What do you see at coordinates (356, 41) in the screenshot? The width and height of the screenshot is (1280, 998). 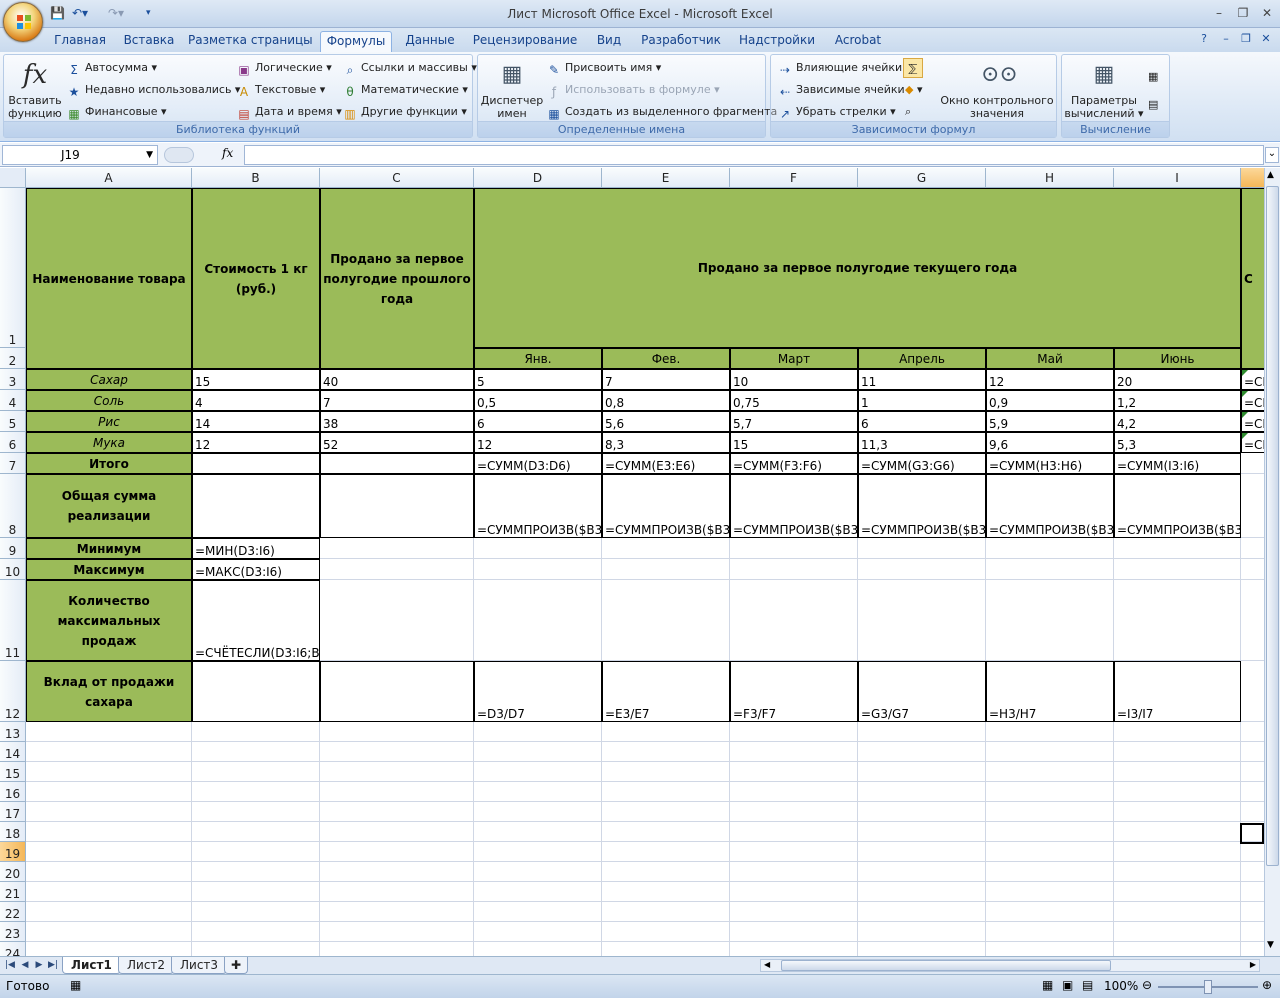 I see `tab-formulas: Формулы` at bounding box center [356, 41].